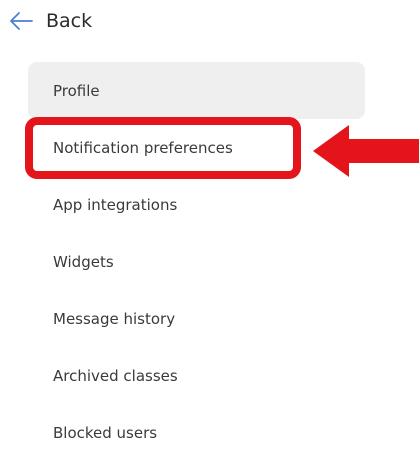  Describe the element at coordinates (196, 318) in the screenshot. I see `menu-item-message-history: Message history` at that location.